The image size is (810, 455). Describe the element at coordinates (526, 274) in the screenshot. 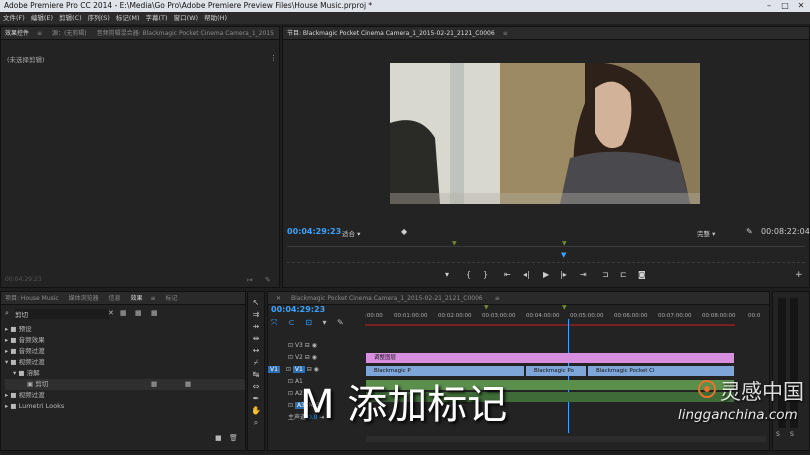

I see `step-back-icon: ◂|` at that location.